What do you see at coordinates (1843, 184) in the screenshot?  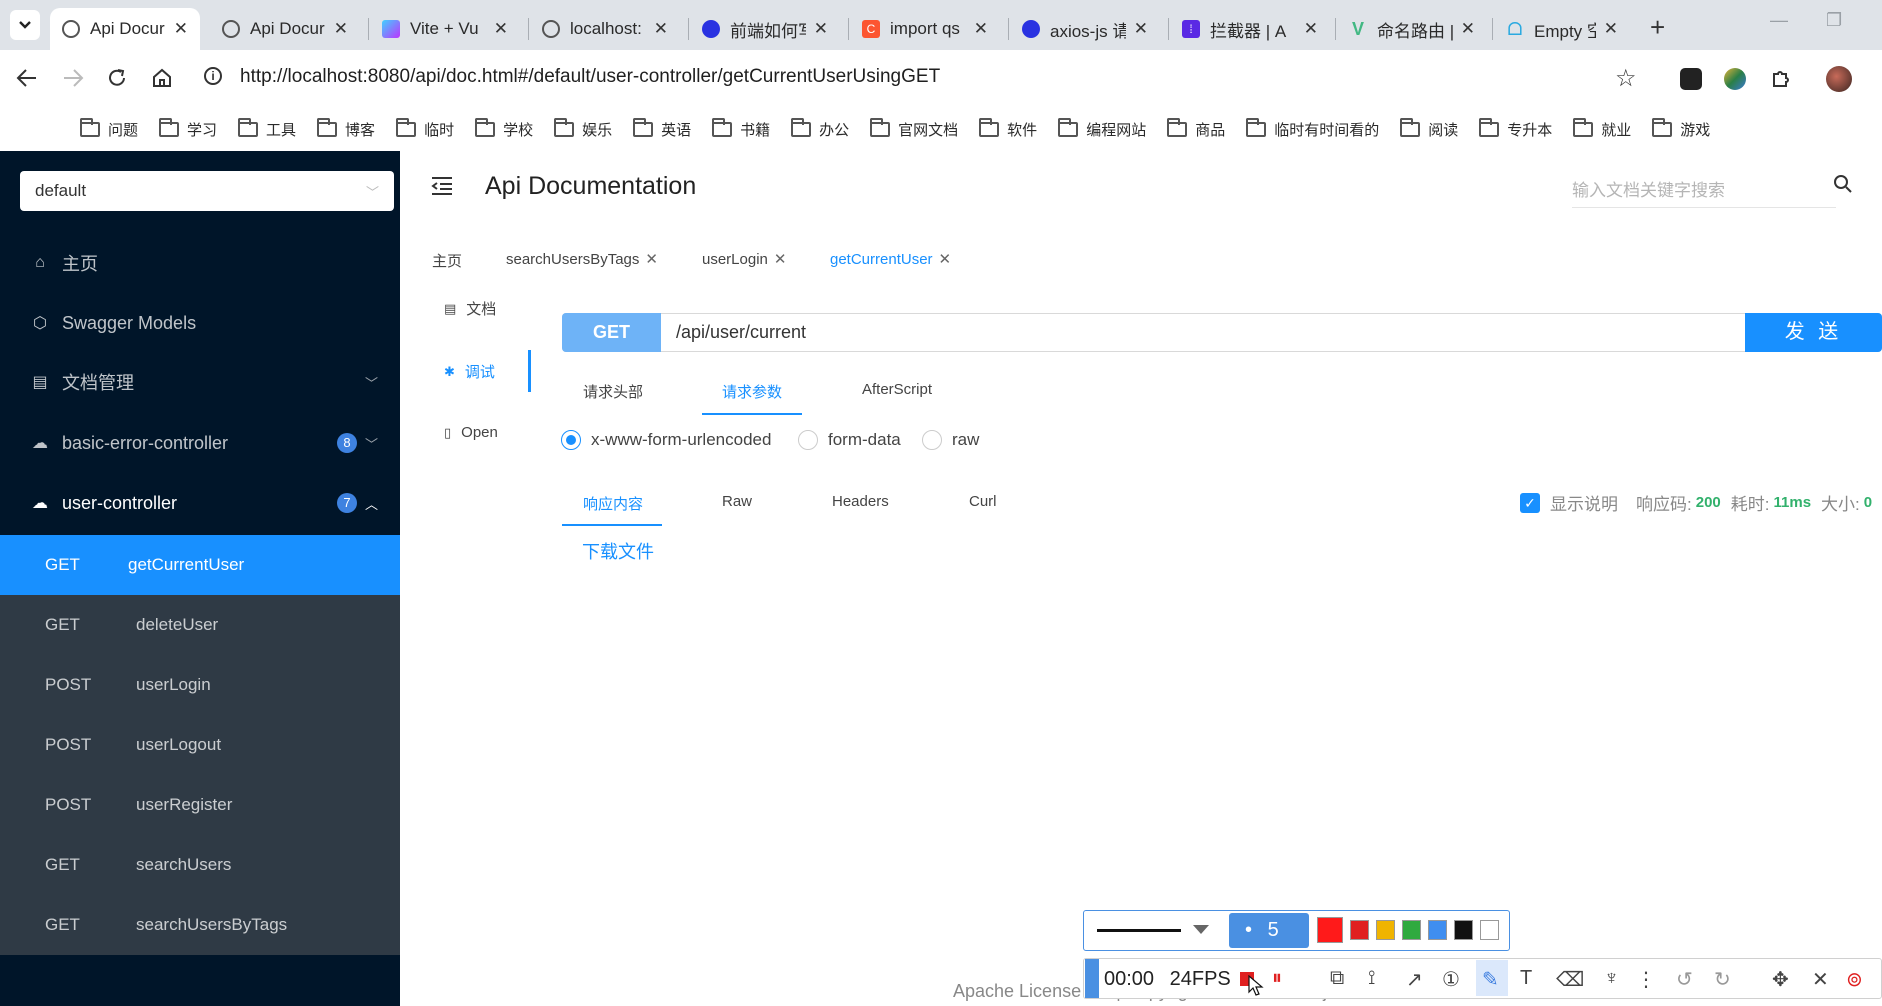 I see `search-icon` at bounding box center [1843, 184].